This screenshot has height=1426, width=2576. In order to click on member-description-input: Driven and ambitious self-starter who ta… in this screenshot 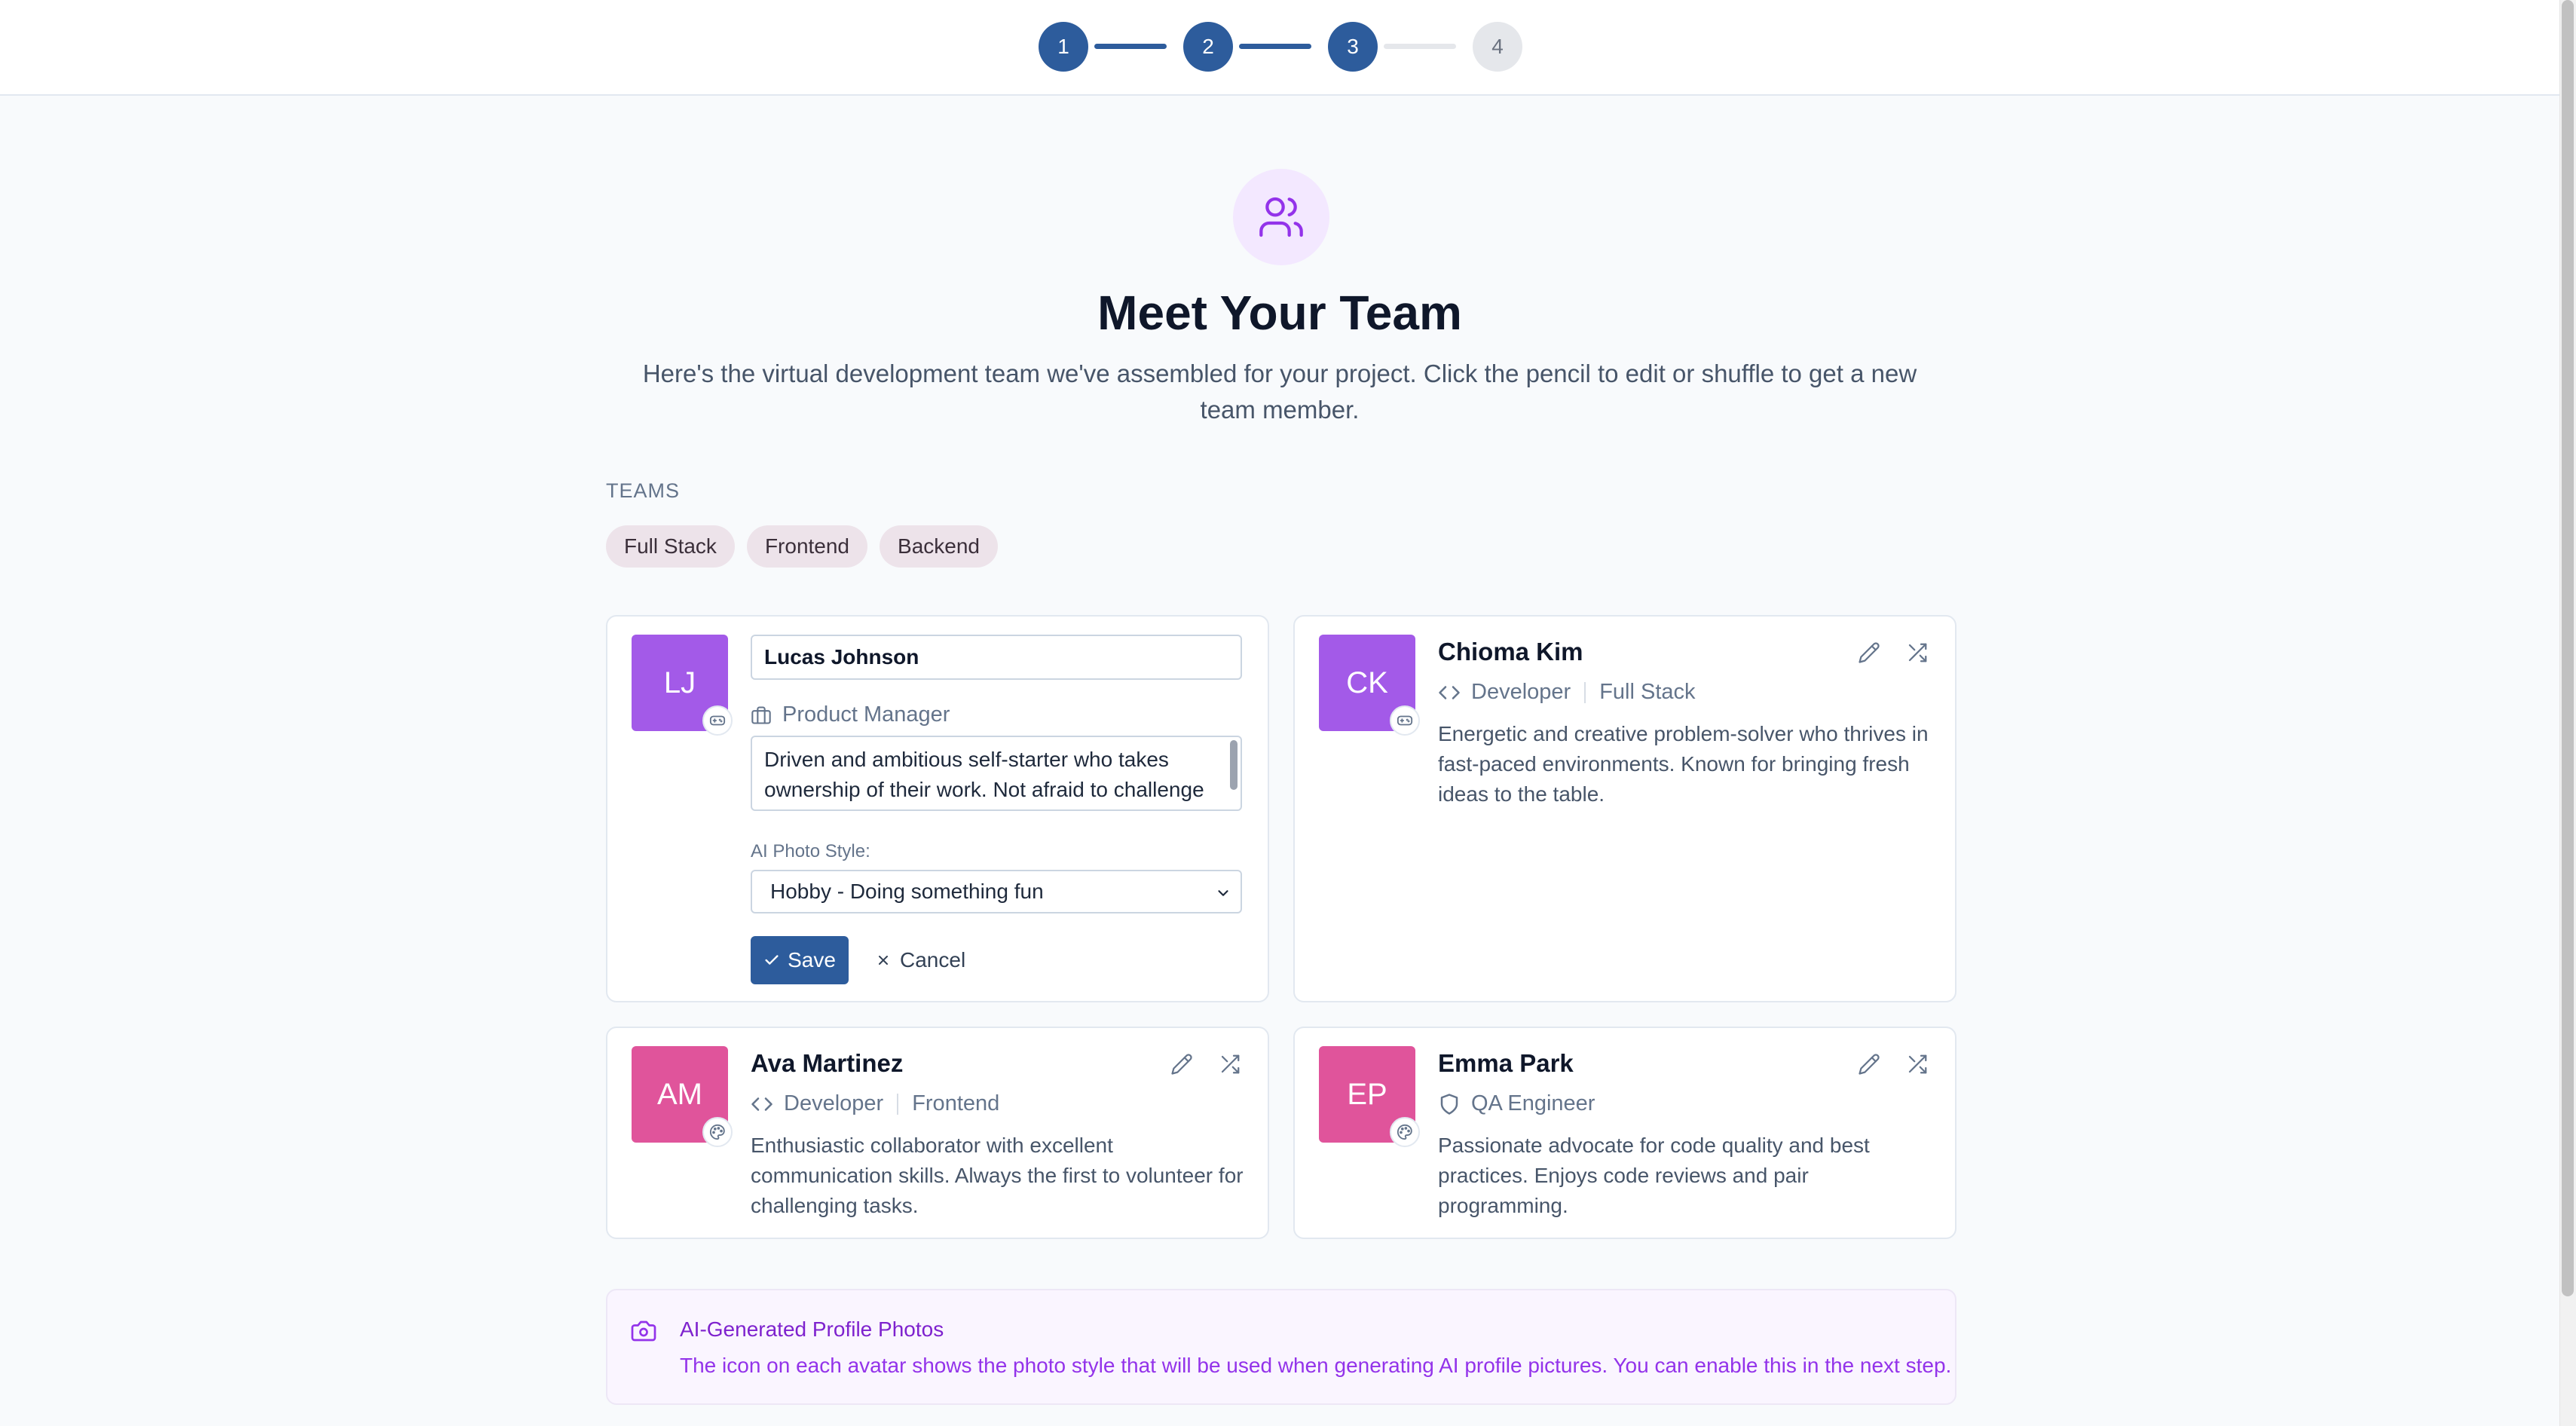, I will do `click(997, 773)`.